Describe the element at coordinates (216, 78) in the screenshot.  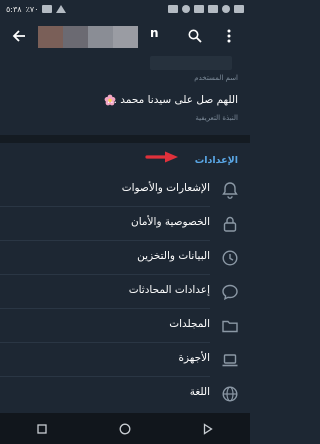
I see `username-hint: اسم المستخدم` at that location.